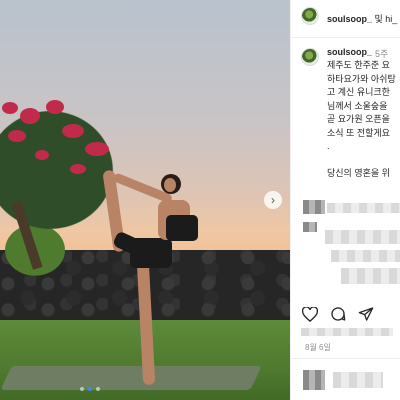  I want to click on heart-icon, so click(310, 314).